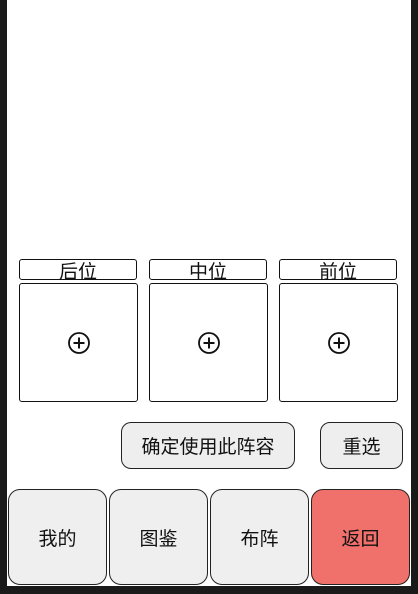  I want to click on nav-my-button: 我的, so click(57, 537).